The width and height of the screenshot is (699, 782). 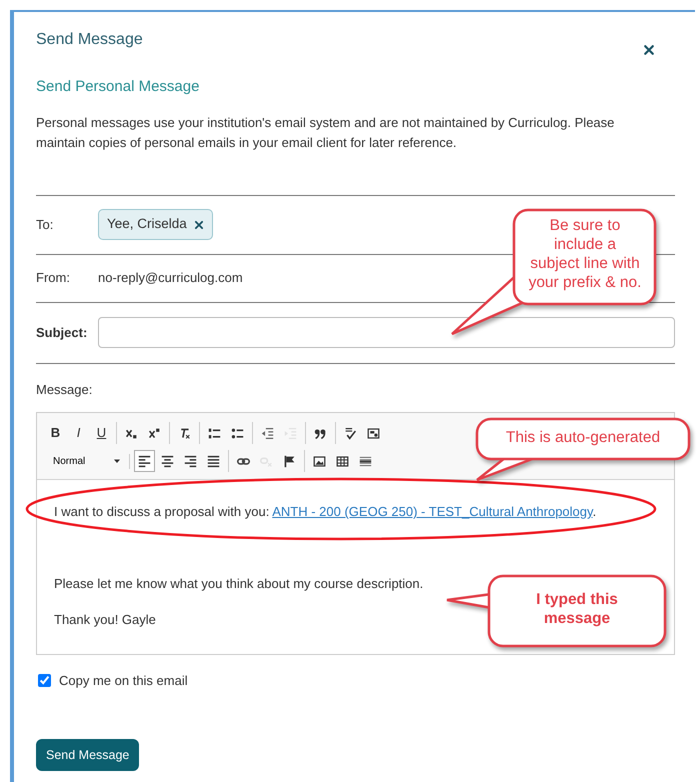 I want to click on format-dropdown: Normal, so click(x=85, y=461).